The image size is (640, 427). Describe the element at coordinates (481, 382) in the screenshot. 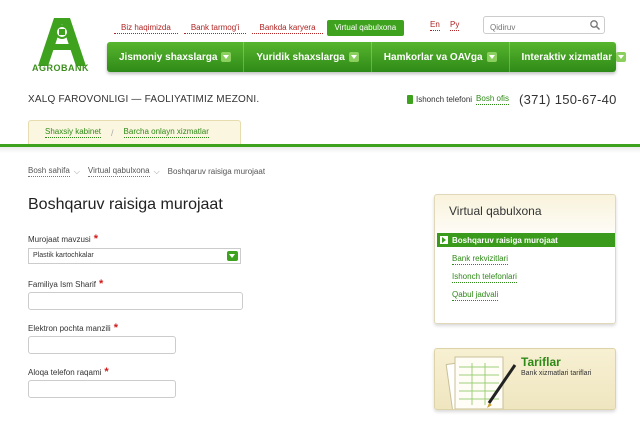

I see `tariff-document-icon` at that location.